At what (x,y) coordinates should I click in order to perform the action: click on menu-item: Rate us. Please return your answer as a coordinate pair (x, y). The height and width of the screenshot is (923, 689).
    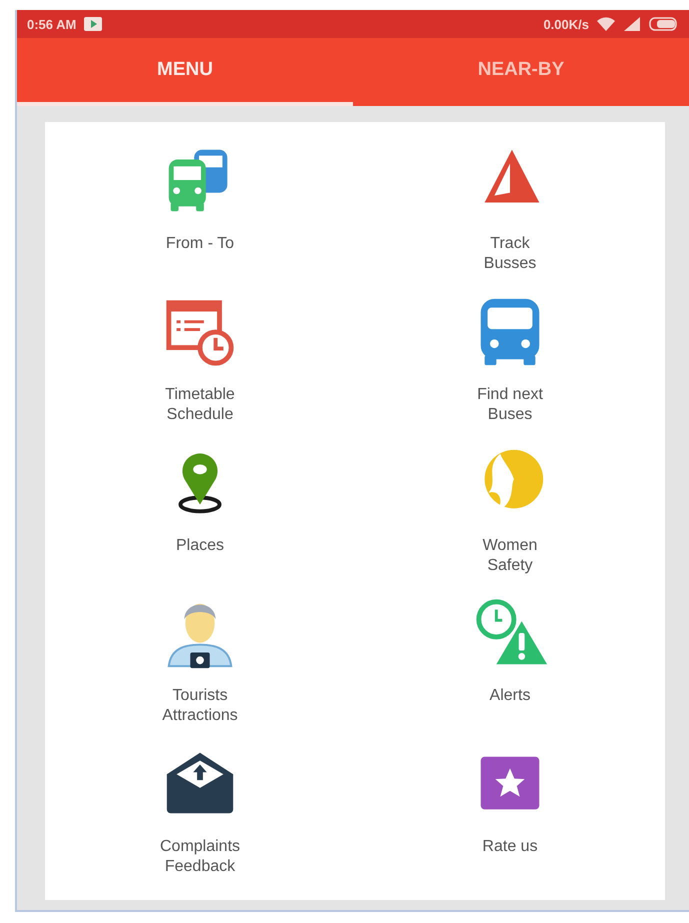
    Looking at the image, I should click on (510, 814).